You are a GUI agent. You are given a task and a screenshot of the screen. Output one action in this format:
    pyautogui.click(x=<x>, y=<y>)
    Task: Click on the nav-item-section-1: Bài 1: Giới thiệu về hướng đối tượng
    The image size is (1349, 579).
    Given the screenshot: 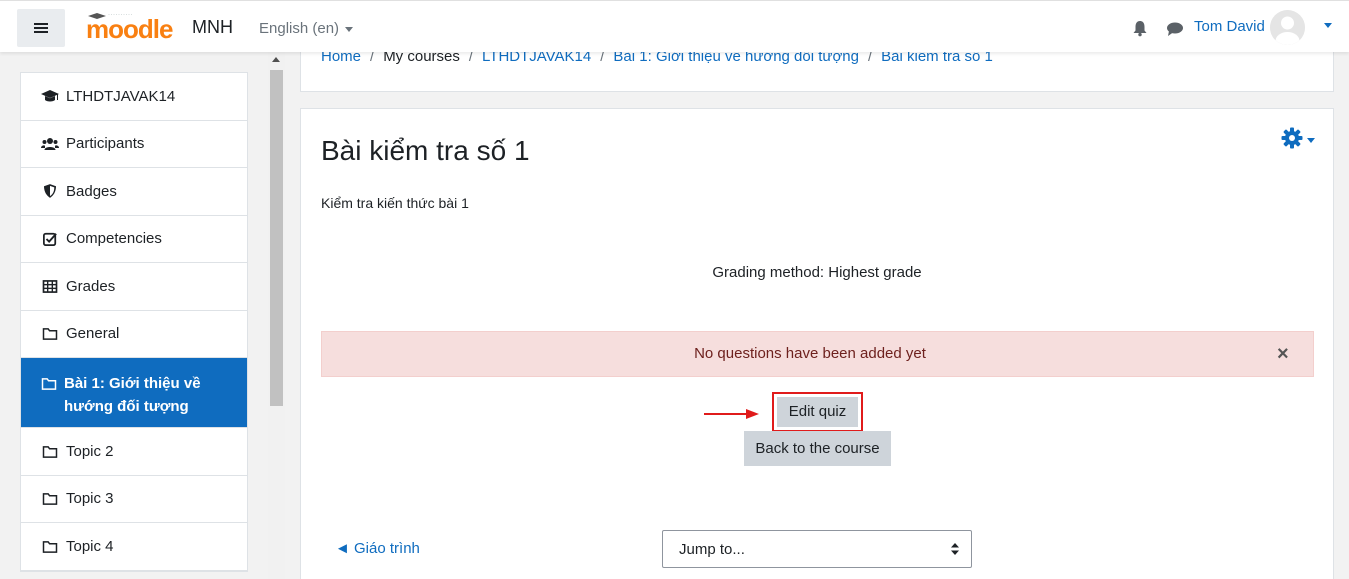 What is the action you would take?
    pyautogui.click(x=134, y=393)
    